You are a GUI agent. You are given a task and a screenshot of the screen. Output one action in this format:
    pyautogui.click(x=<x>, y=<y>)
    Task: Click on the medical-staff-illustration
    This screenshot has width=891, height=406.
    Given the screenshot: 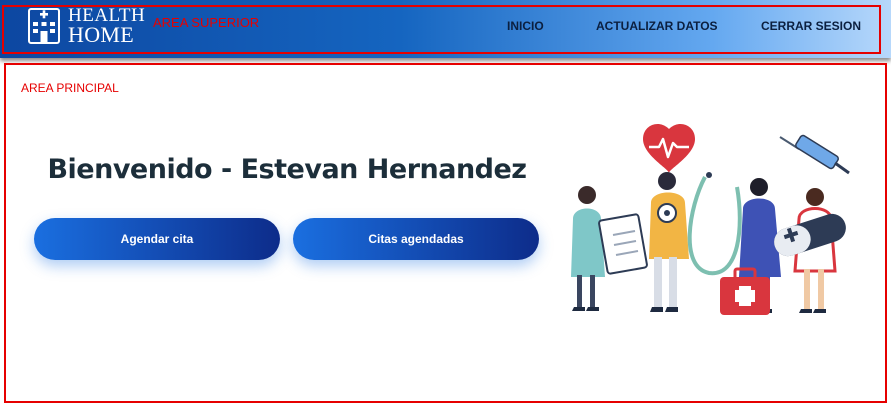 What is the action you would take?
    pyautogui.click(x=710, y=219)
    